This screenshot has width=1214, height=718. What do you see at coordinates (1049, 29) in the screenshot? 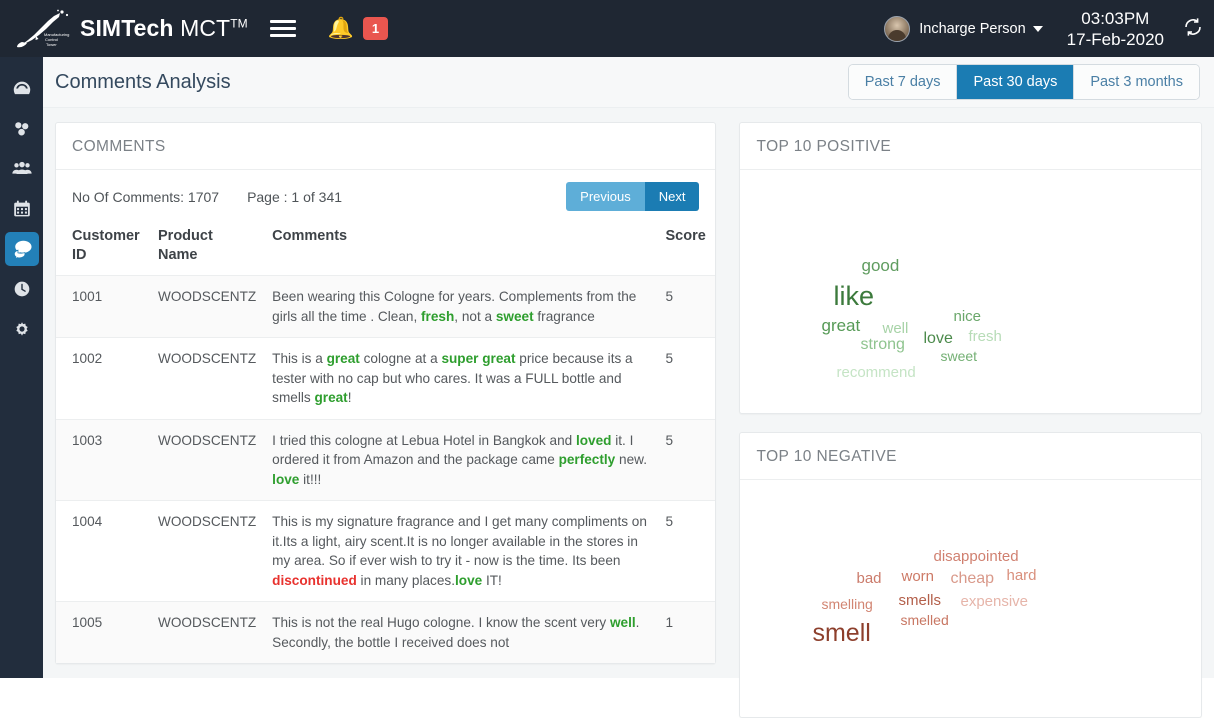
I see `top-bar-right: Incharge Person 03:03PM 17-Feb-2020` at bounding box center [1049, 29].